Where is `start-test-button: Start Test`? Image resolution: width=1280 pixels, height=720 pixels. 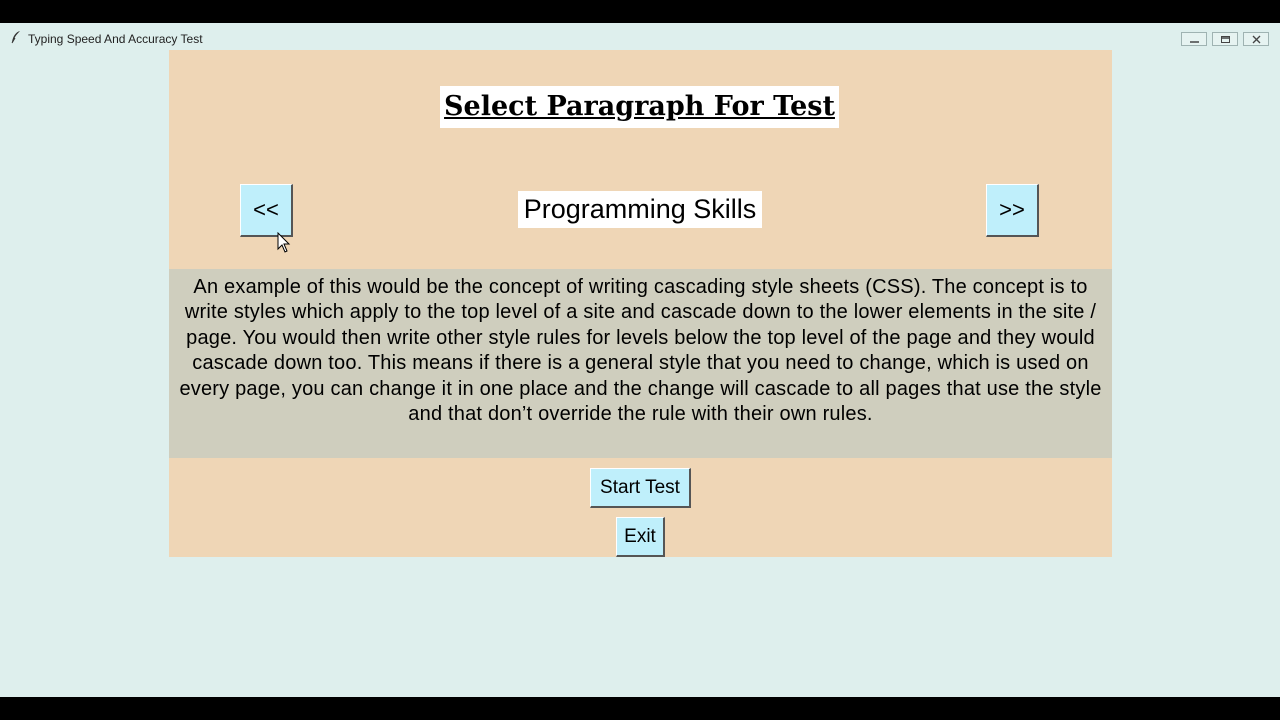
start-test-button: Start Test is located at coordinates (640, 488).